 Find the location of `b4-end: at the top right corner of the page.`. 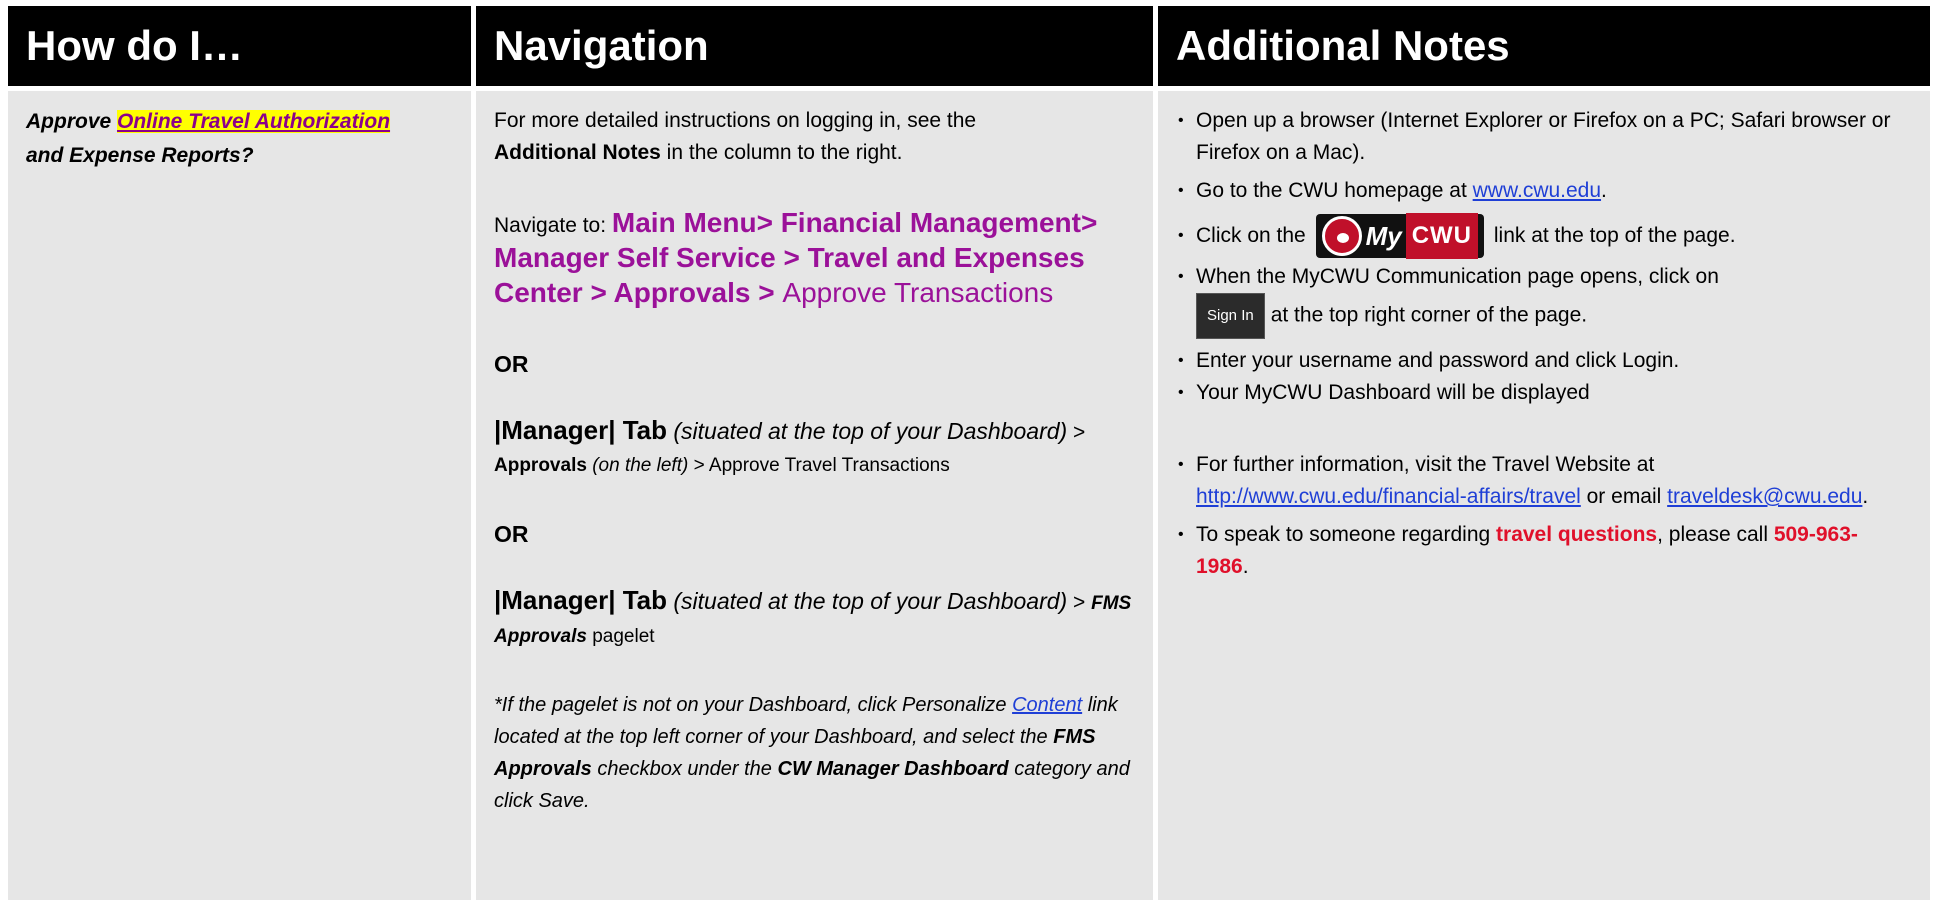

b4-end: at the top right corner of the page. is located at coordinates (1429, 315).